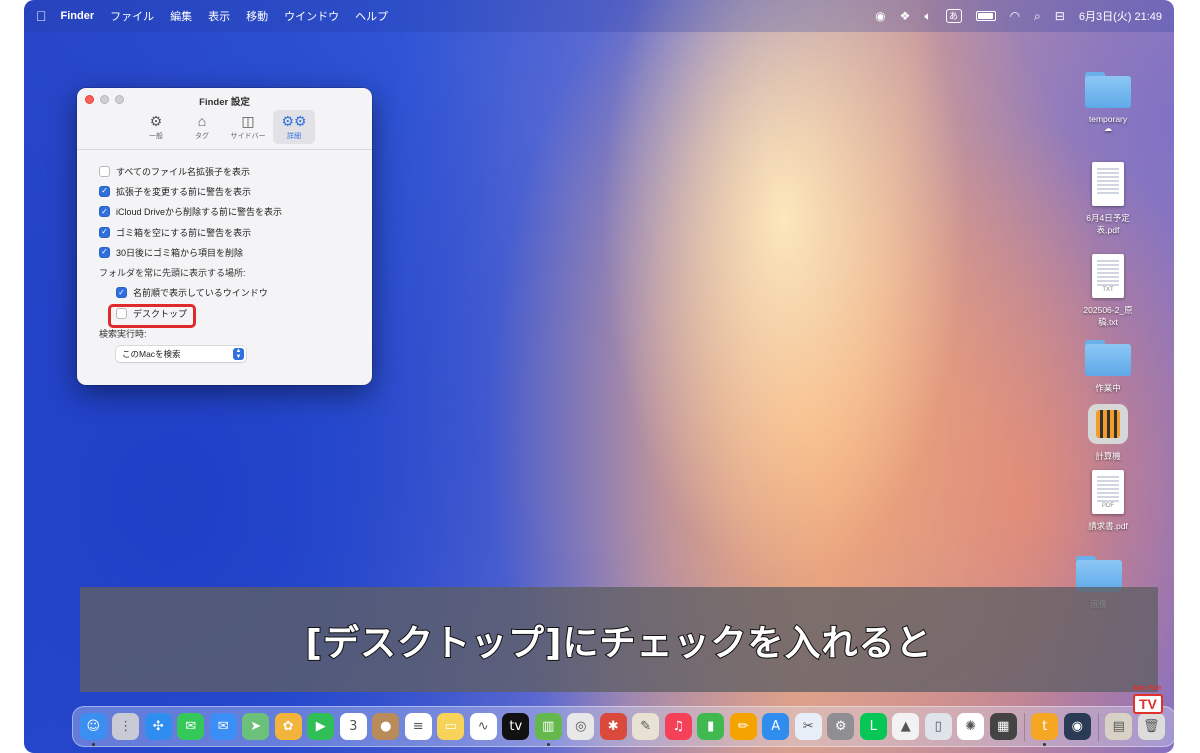 This screenshot has height=753, width=1200. I want to click on dock-item-numbers: ▥, so click(548, 728).